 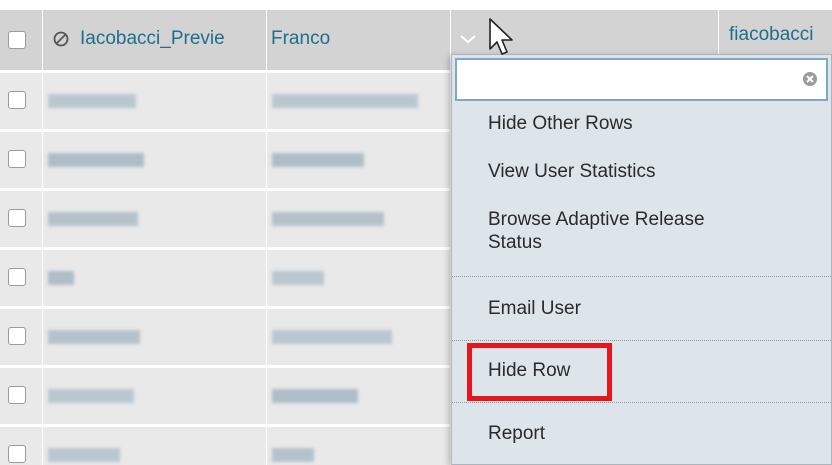 What do you see at coordinates (501, 36) in the screenshot?
I see `cursor-icon` at bounding box center [501, 36].